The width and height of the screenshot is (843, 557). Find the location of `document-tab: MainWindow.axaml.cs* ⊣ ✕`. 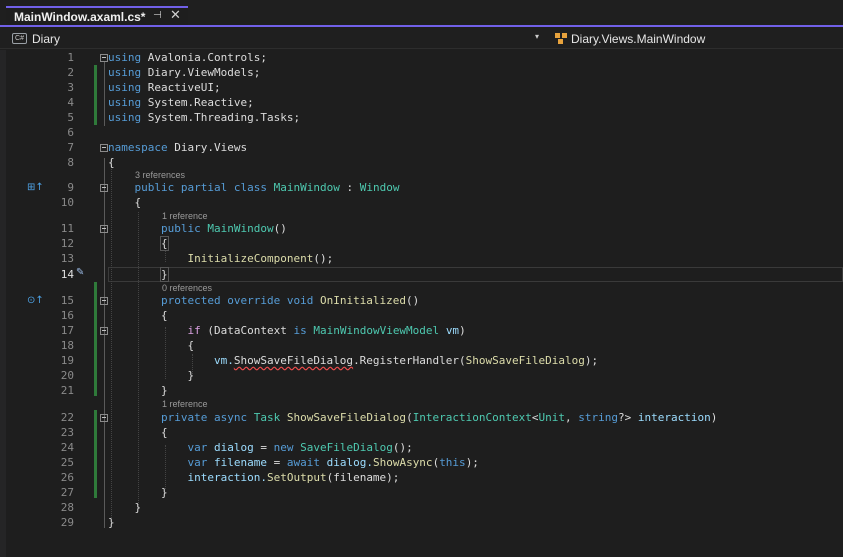

document-tab: MainWindow.axaml.cs* ⊣ ✕ is located at coordinates (97, 16).